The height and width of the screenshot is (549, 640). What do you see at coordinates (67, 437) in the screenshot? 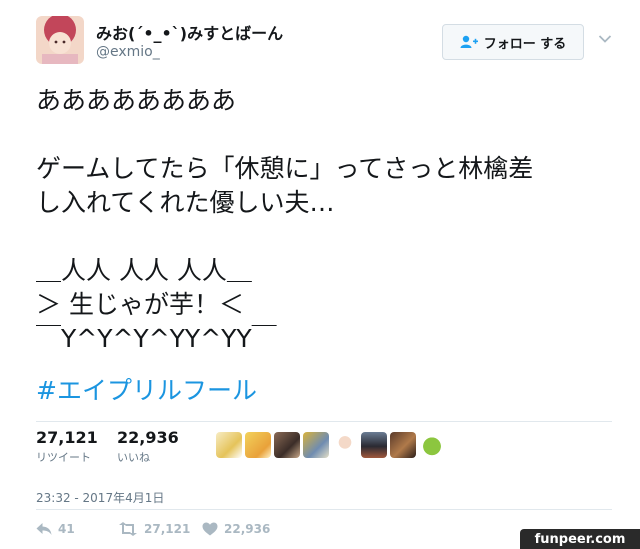
I see `retweets-count: 27,121` at bounding box center [67, 437].